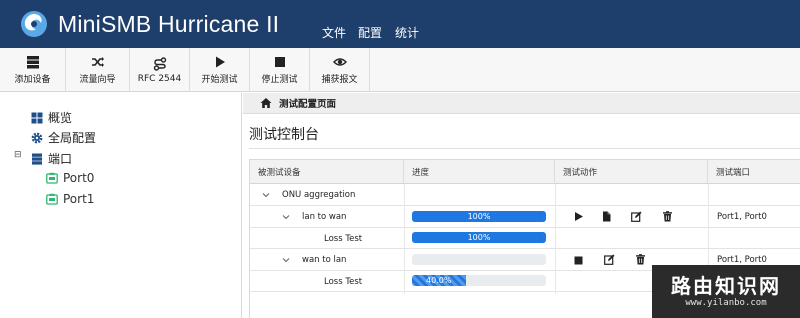 This screenshot has width=800, height=318. I want to click on page-title: 测试控制台, so click(284, 135).